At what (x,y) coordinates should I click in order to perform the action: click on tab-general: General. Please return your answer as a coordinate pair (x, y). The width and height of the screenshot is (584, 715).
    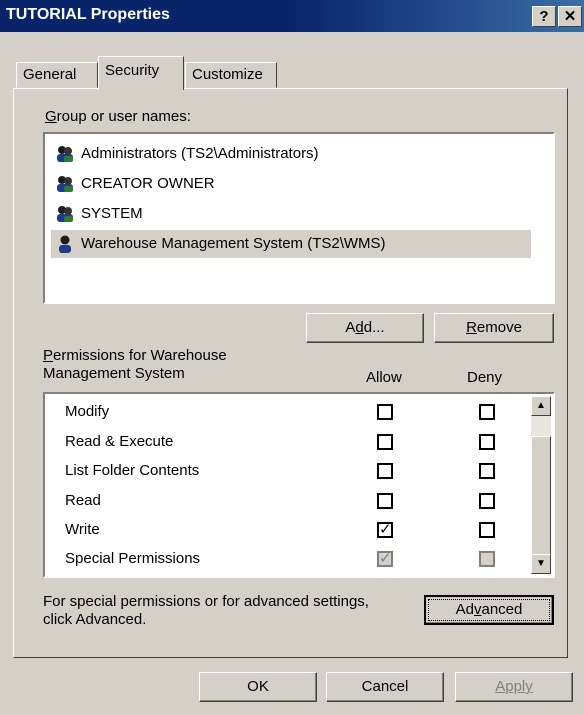
    Looking at the image, I should click on (57, 75).